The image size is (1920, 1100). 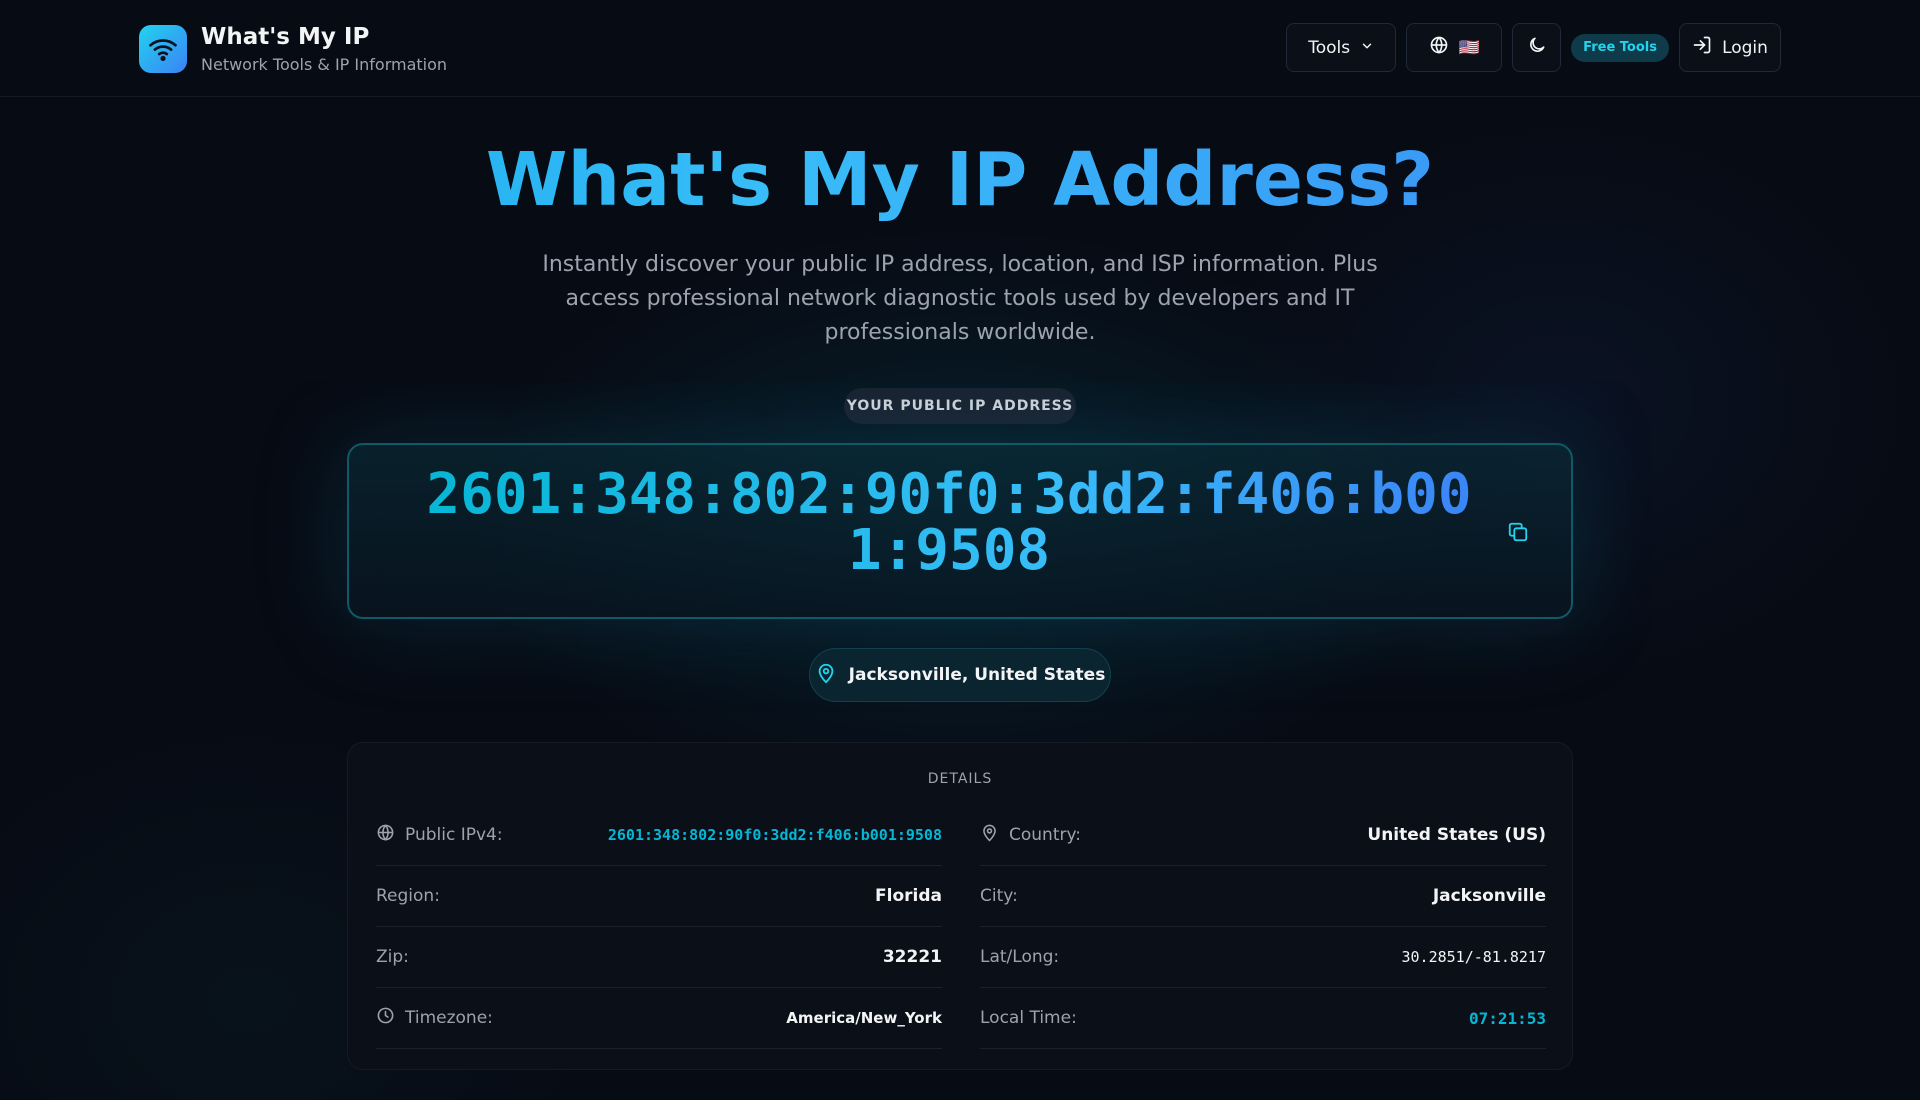 I want to click on latlong-value: 30.2851/-81.8217, so click(x=1474, y=957).